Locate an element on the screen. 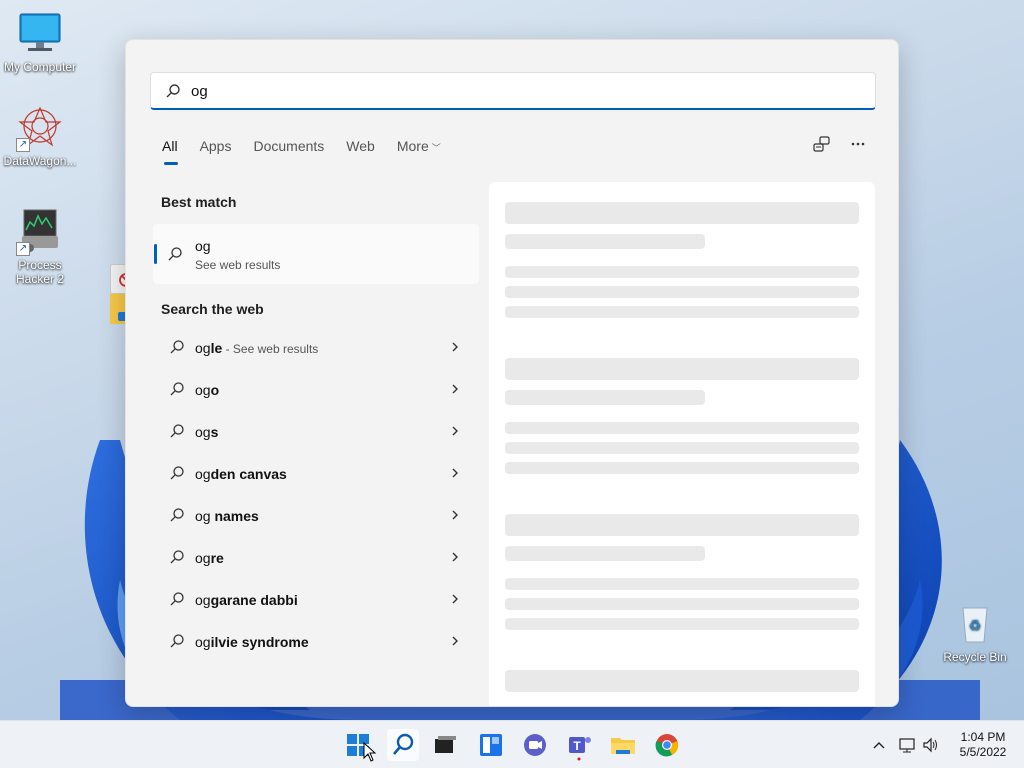 The height and width of the screenshot is (768, 1024). network-icon is located at coordinates (907, 745).